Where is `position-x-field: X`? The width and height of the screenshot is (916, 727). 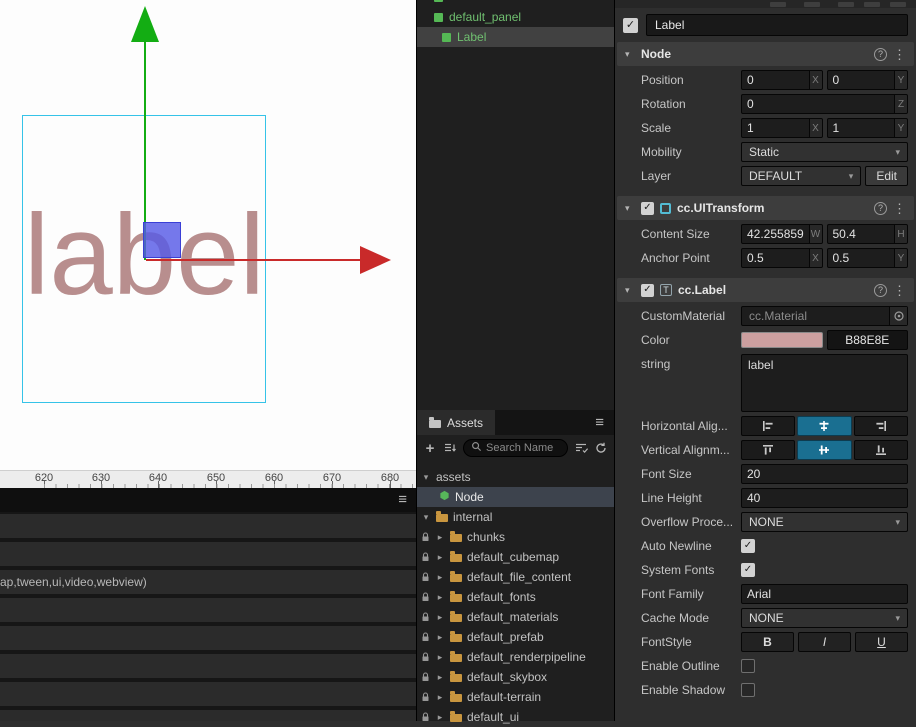
position-x-field: X is located at coordinates (782, 80).